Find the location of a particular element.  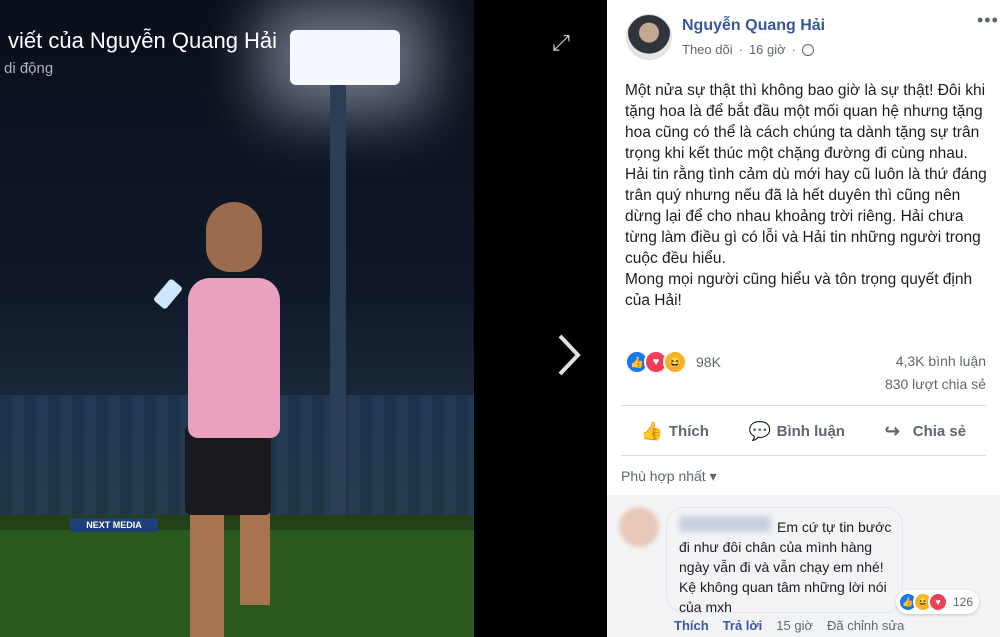

caret-down-icon: ▾ is located at coordinates (713, 476).